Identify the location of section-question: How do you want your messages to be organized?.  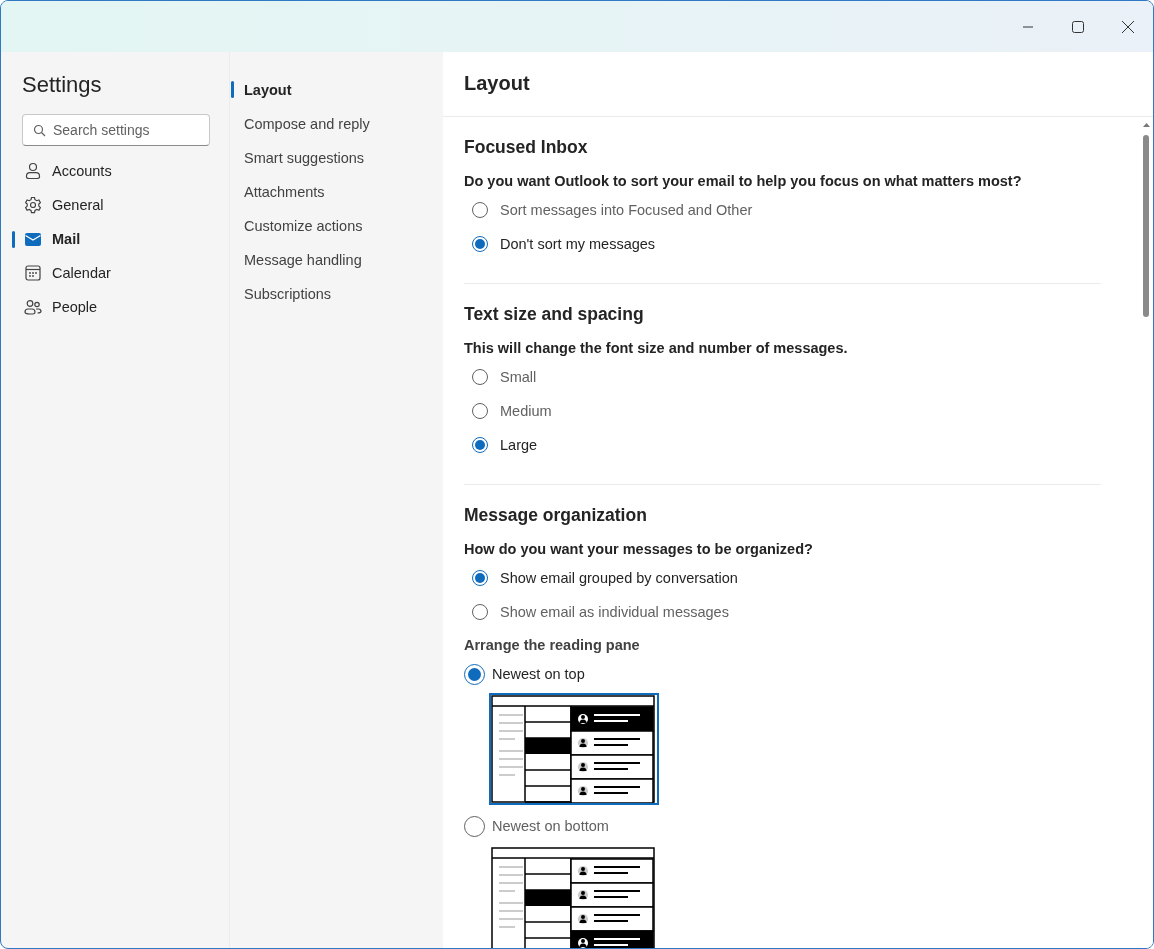
(638, 549).